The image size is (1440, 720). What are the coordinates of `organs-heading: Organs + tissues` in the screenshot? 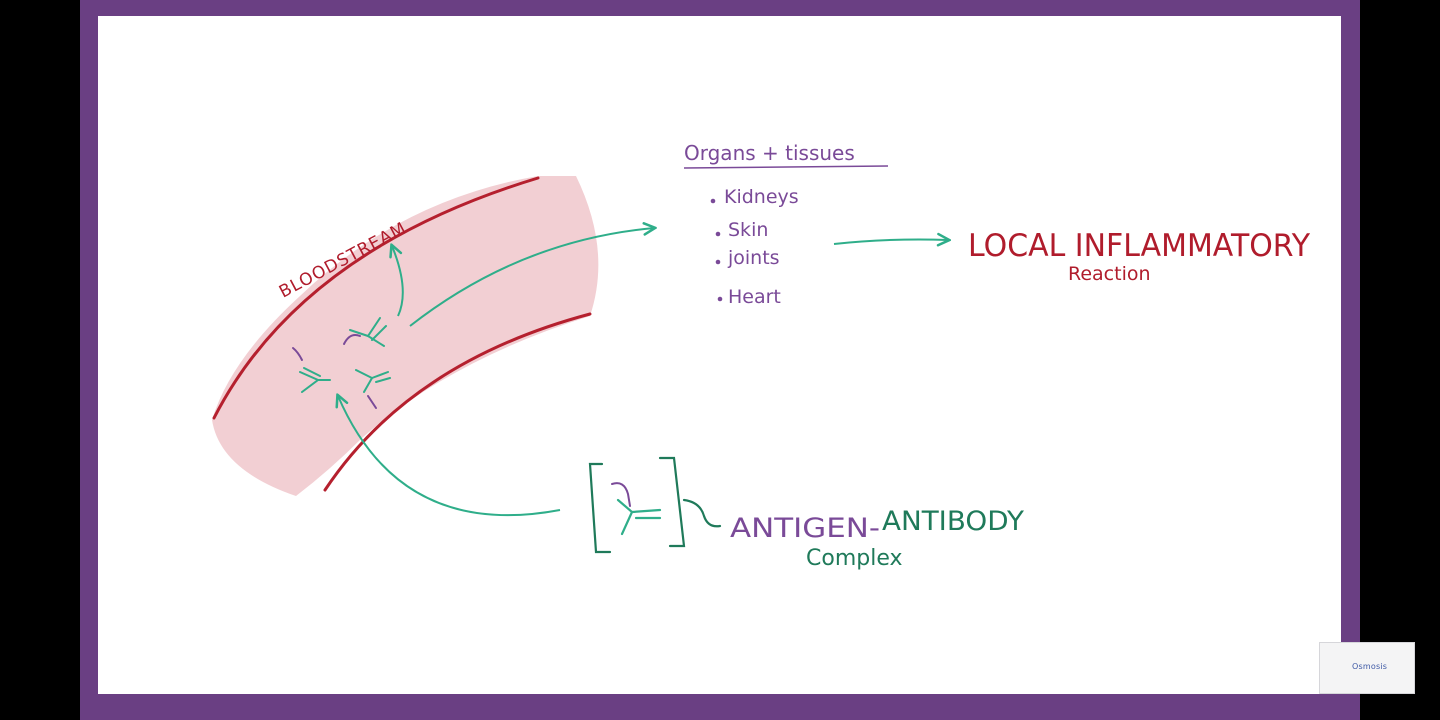 It's located at (769, 153).